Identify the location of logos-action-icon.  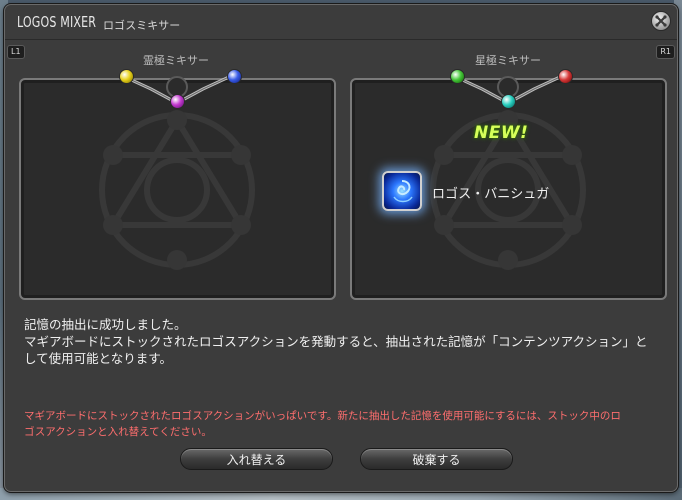
(402, 191).